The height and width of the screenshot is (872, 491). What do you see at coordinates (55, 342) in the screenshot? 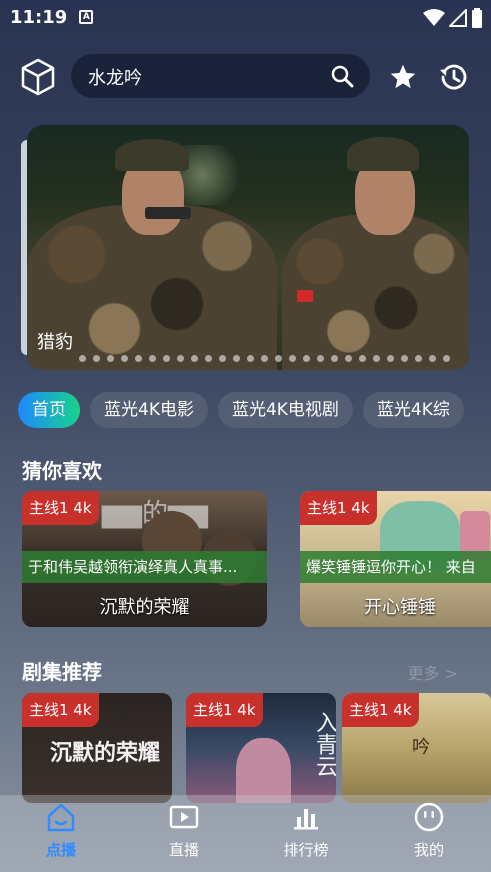
I see `banner-caption: 猎豹` at bounding box center [55, 342].